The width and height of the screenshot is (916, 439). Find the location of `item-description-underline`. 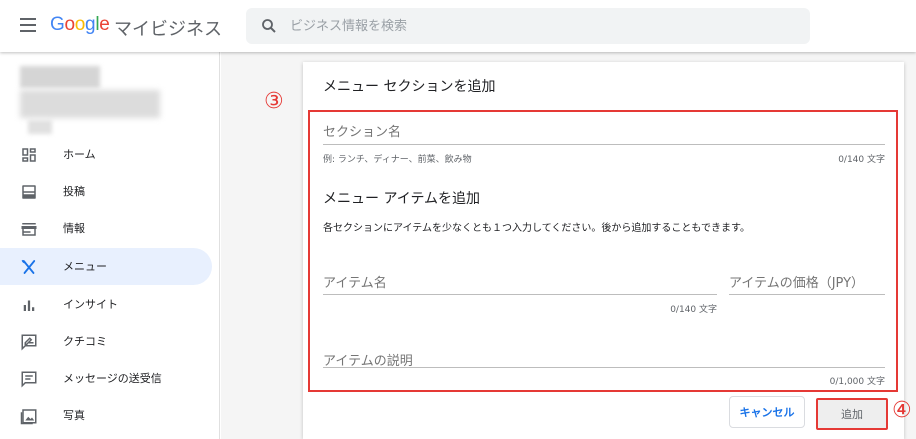

item-description-underline is located at coordinates (604, 367).